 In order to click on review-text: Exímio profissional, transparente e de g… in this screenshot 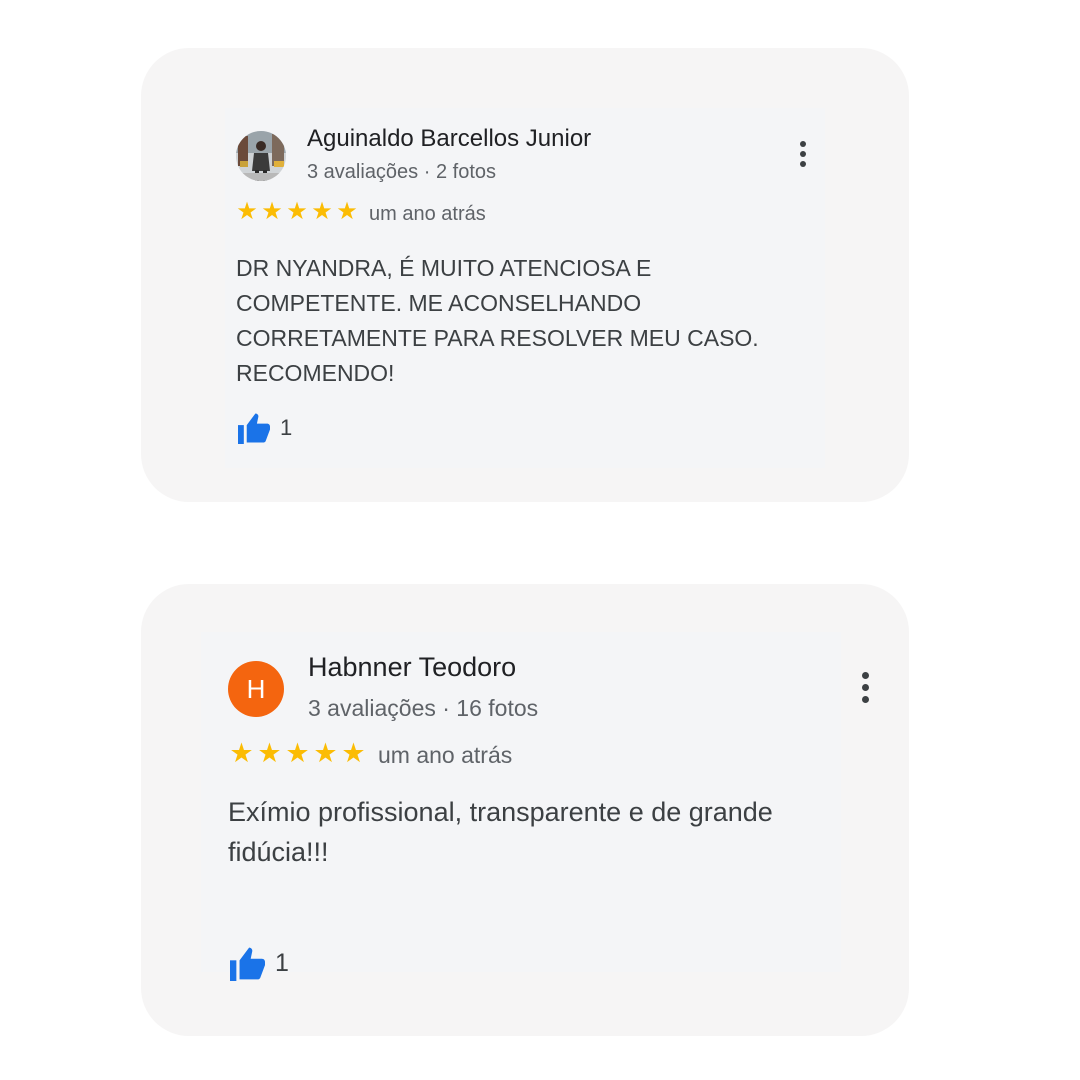, I will do `click(500, 832)`.